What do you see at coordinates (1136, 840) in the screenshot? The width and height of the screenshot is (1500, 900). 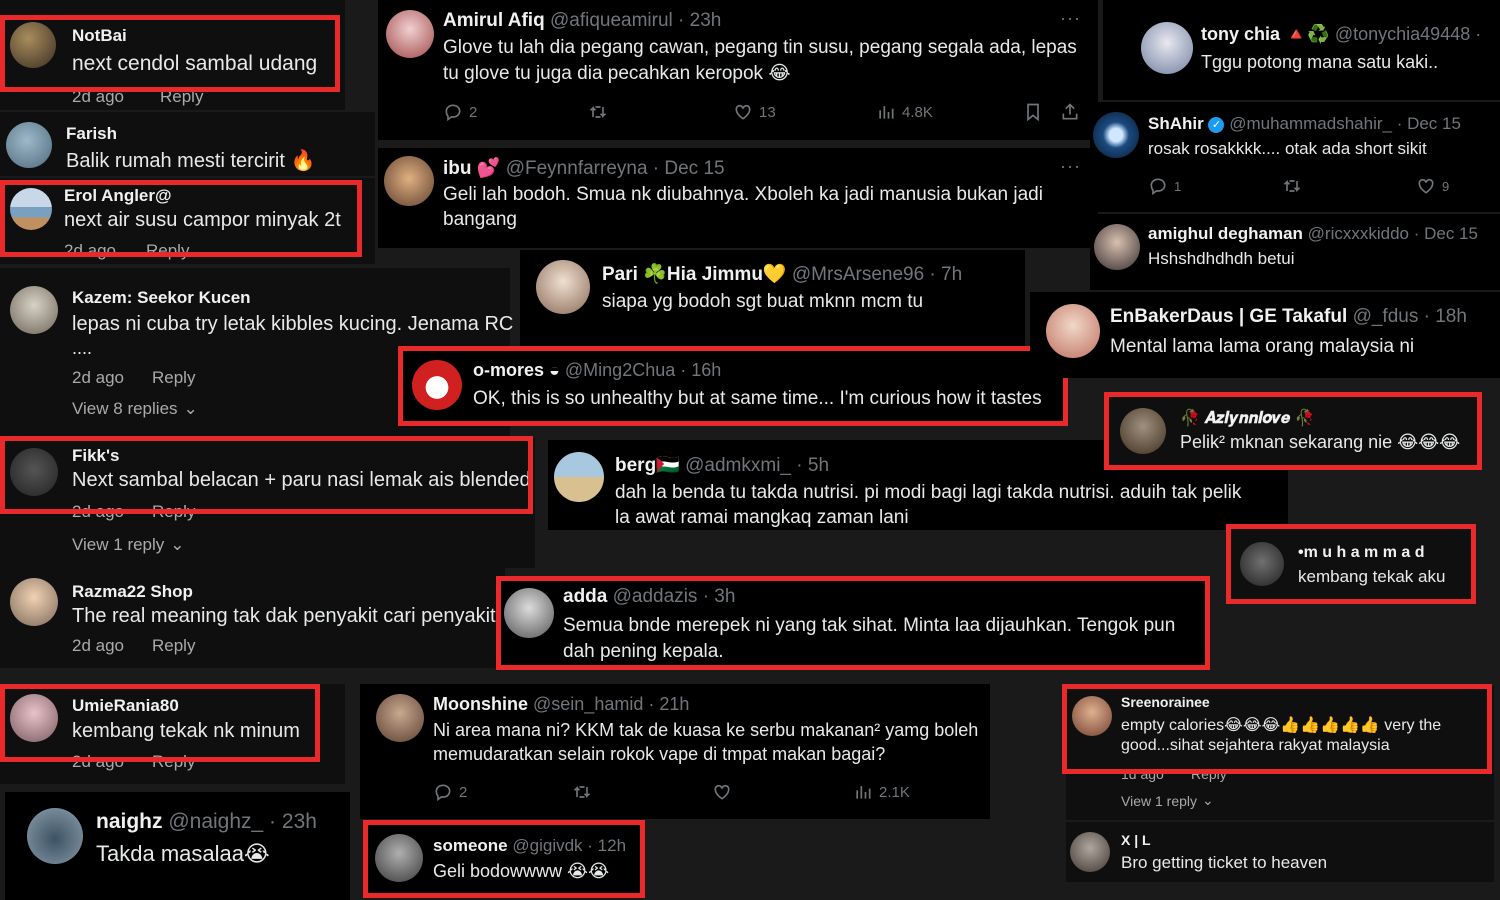 I see `author-name: X | L` at bounding box center [1136, 840].